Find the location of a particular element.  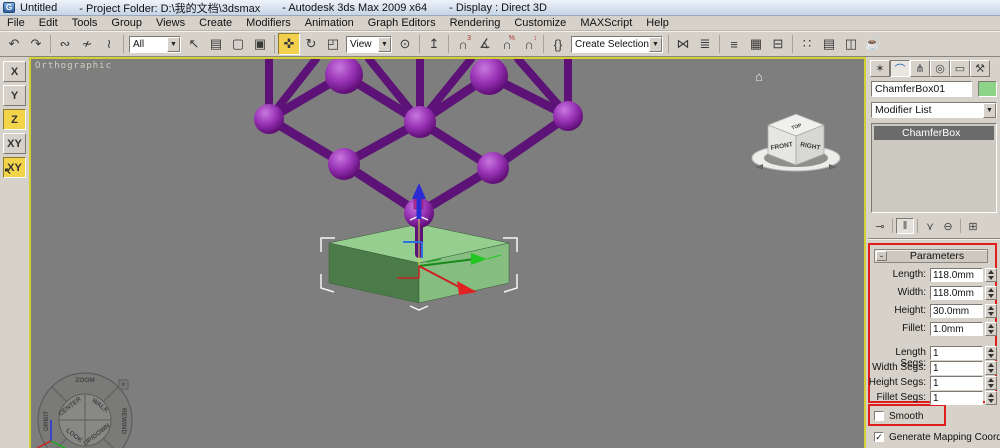

menu-rendering: Rendering is located at coordinates (475, 23).